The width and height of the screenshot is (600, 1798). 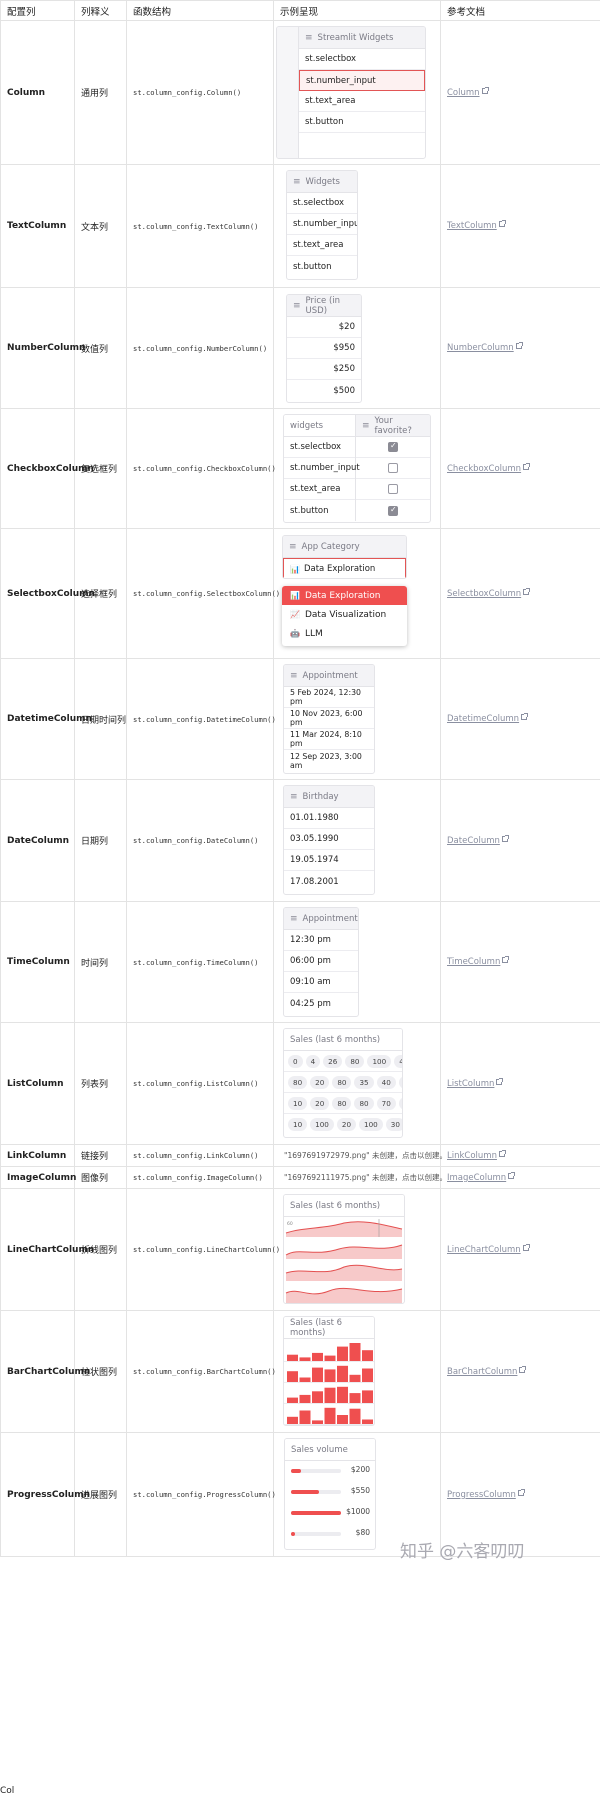 I want to click on doc-link: TimeColumn, so click(x=520, y=962).